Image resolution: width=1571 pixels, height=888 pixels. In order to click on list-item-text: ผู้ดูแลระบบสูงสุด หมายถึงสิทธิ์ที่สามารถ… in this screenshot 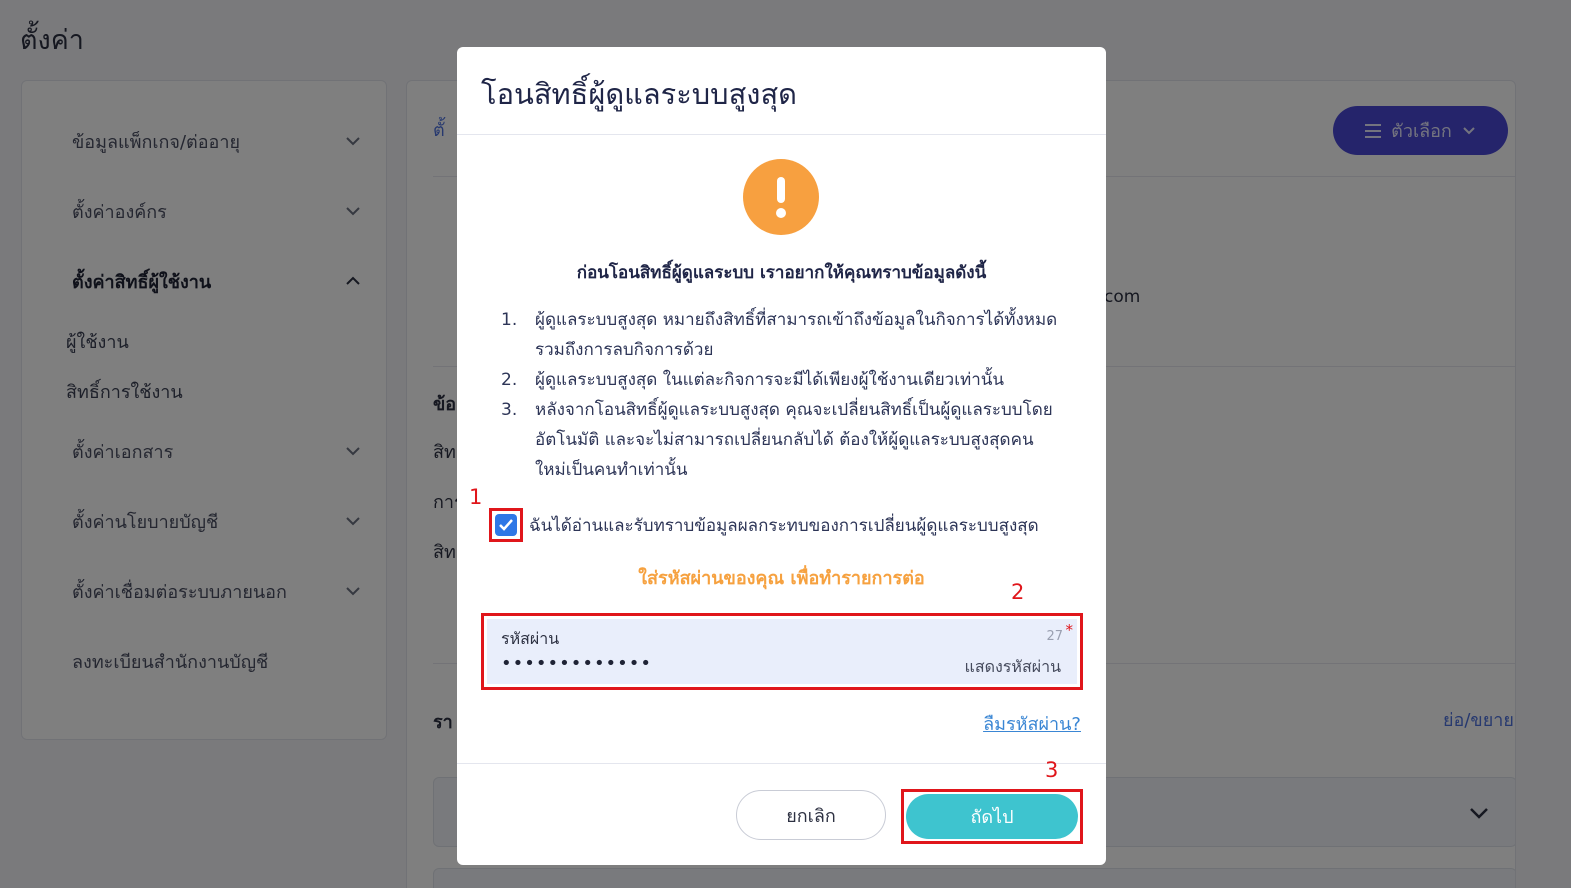, I will do `click(796, 335)`.